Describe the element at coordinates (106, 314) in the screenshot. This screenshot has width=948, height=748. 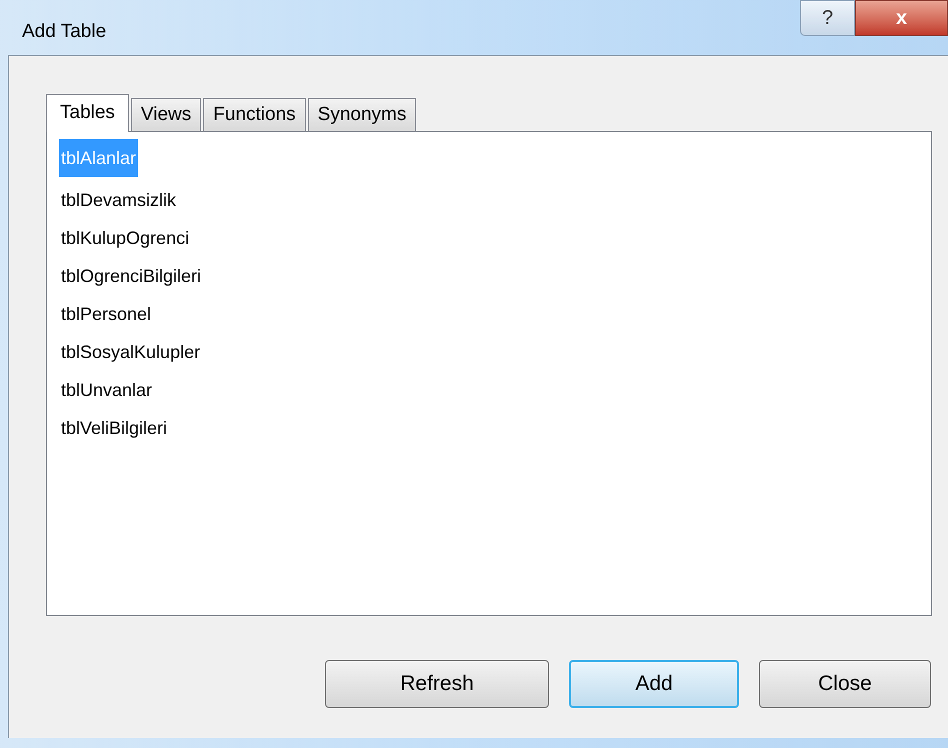
I see `list-item: tblPersonel` at that location.